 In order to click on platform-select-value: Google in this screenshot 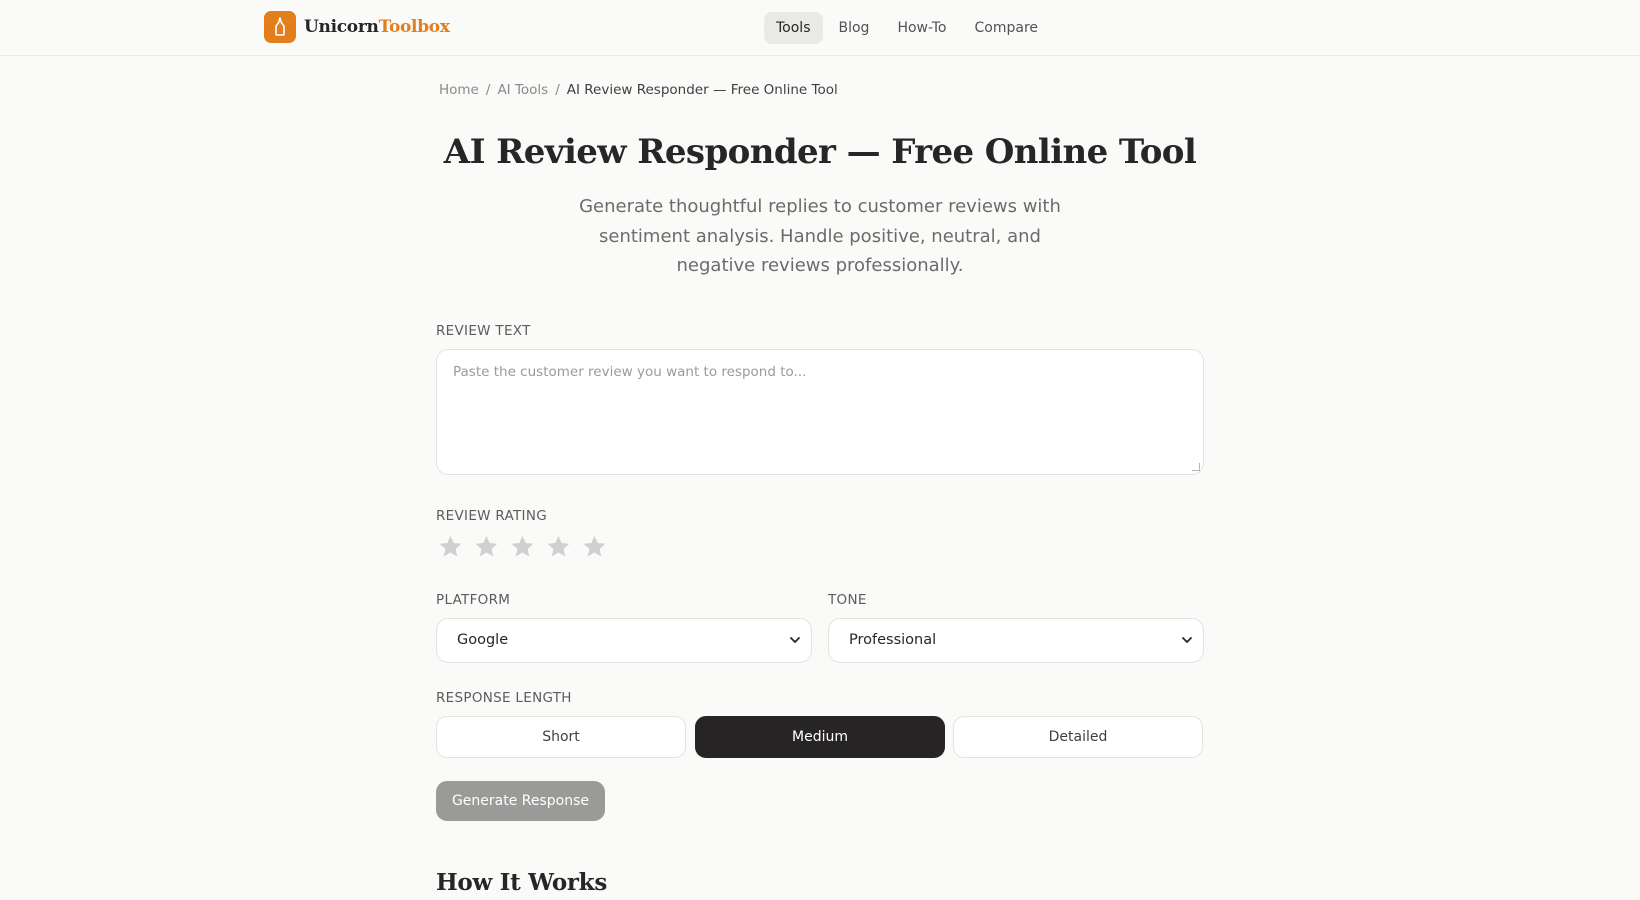, I will do `click(483, 640)`.